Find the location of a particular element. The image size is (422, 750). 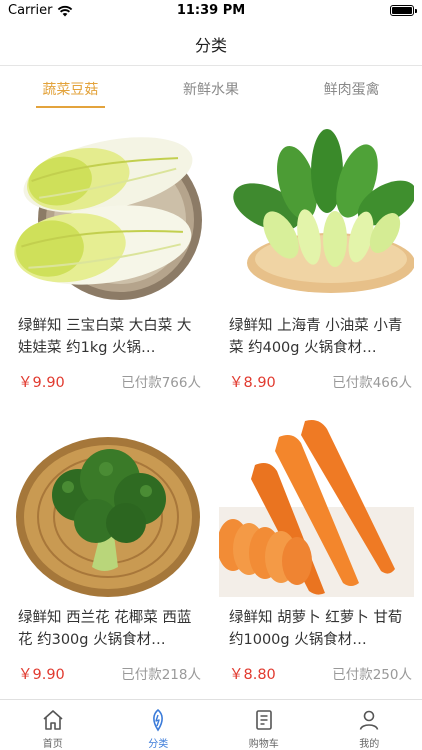

carrot-image is located at coordinates (316, 508).